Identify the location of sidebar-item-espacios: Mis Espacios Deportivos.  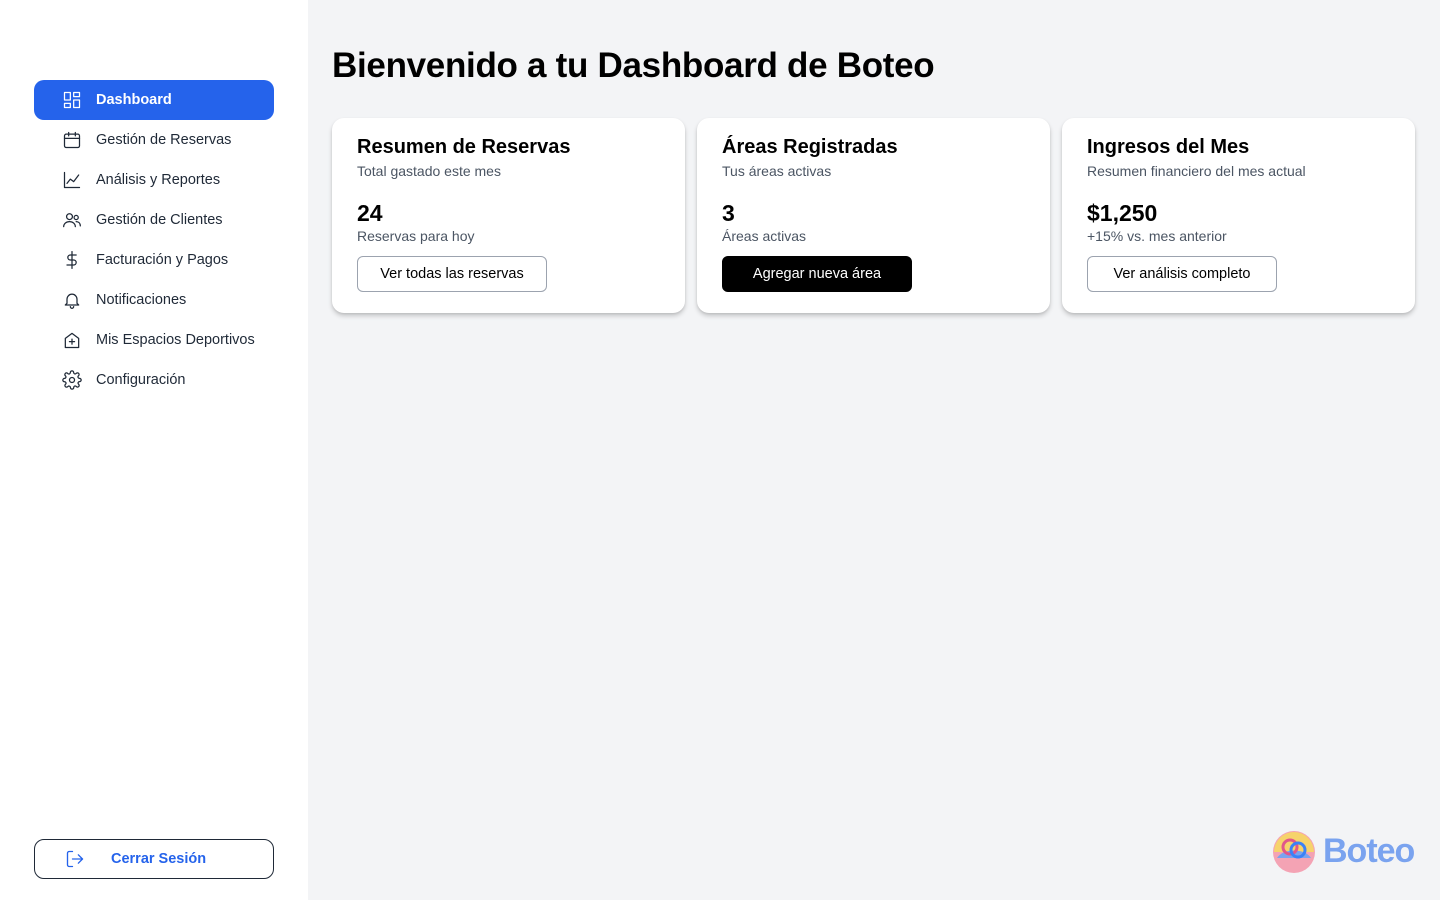
(154, 340).